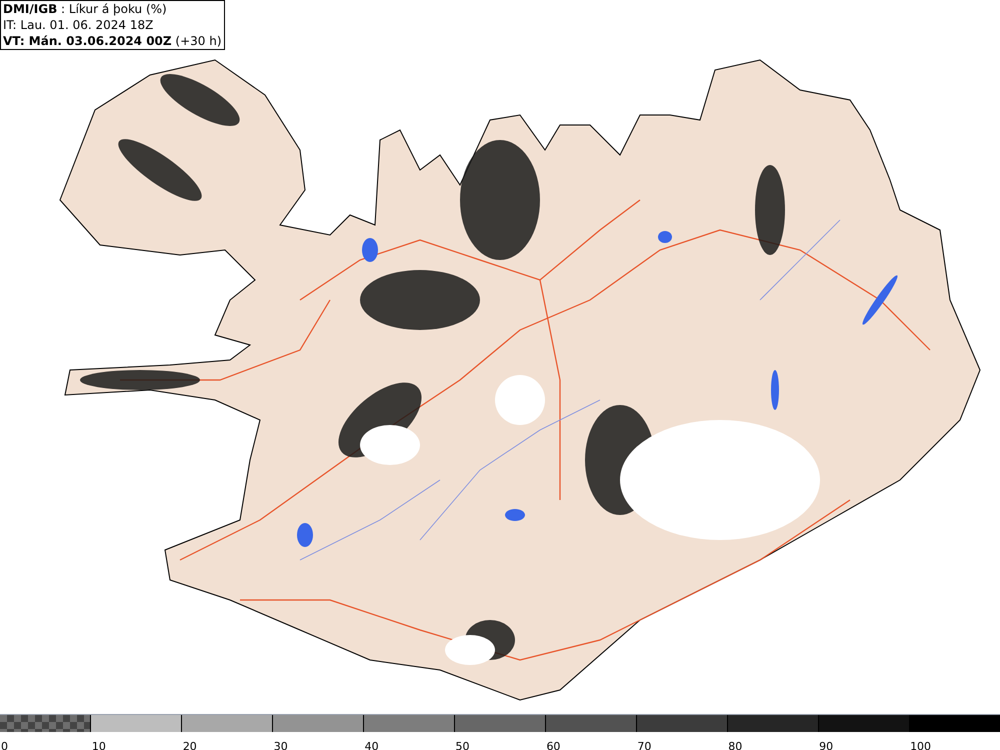 This screenshot has width=1000, height=750. I want to click on header-text: VT: Mán. 03.06.2024 00Z (+30 h), so click(112, 41).